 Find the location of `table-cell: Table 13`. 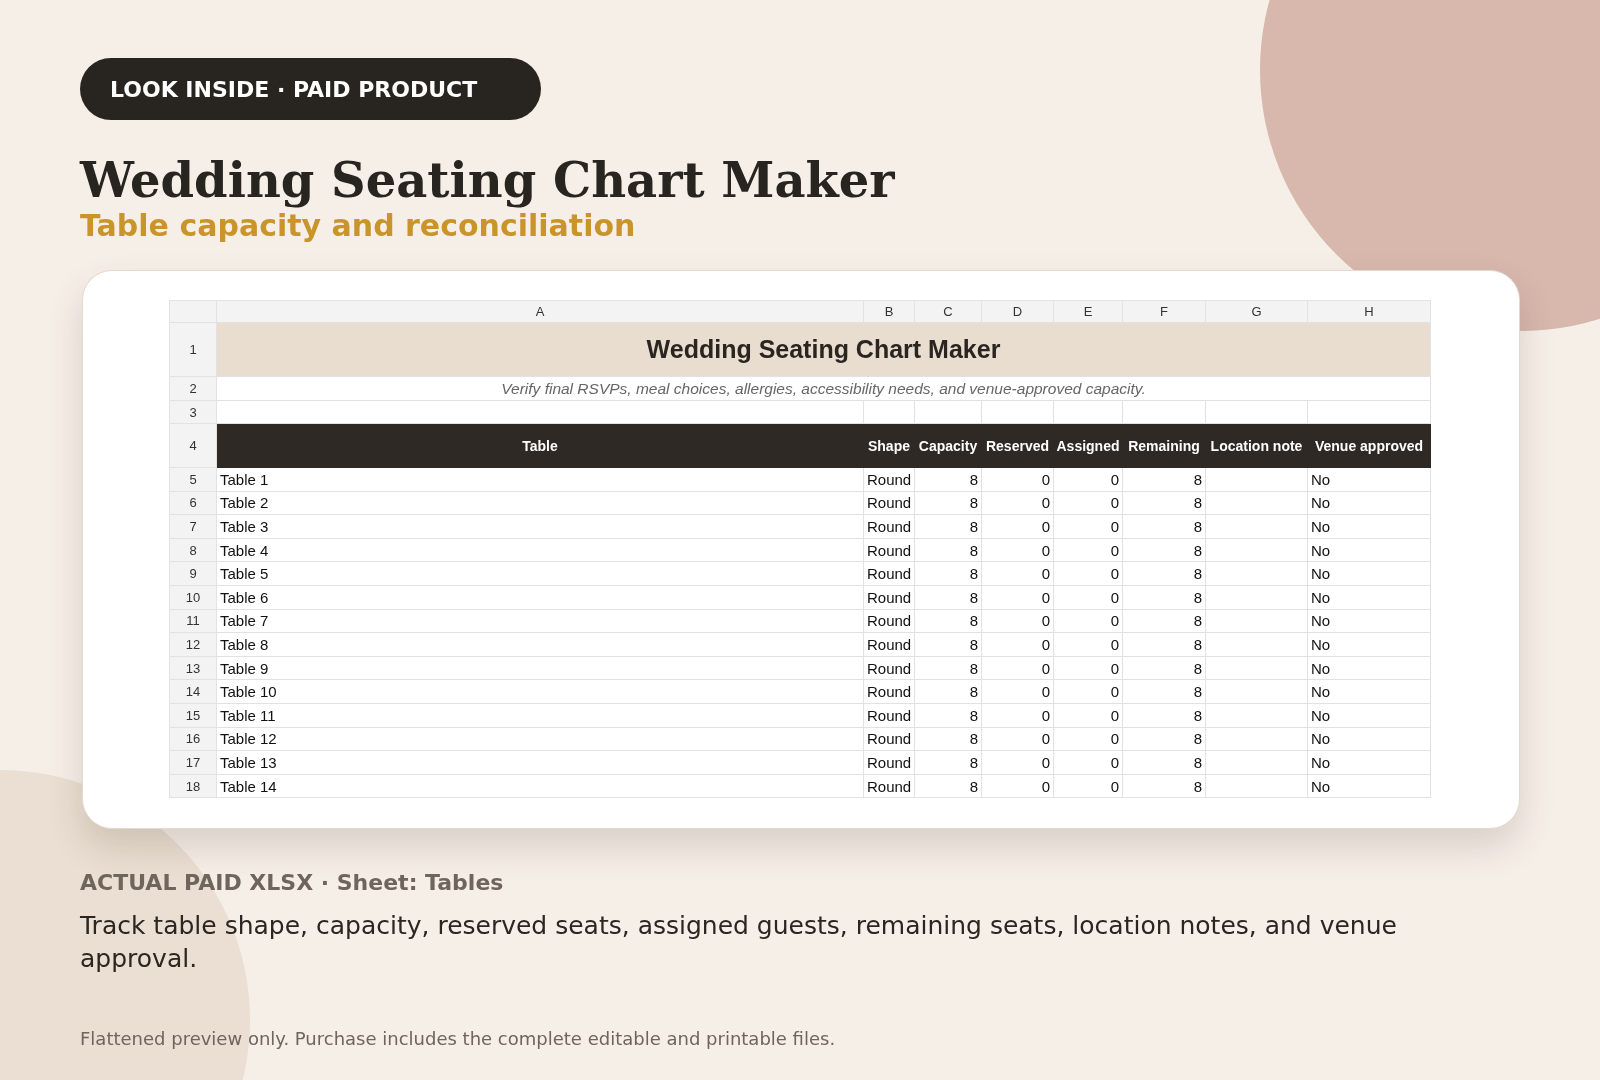

table-cell: Table 13 is located at coordinates (540, 763).